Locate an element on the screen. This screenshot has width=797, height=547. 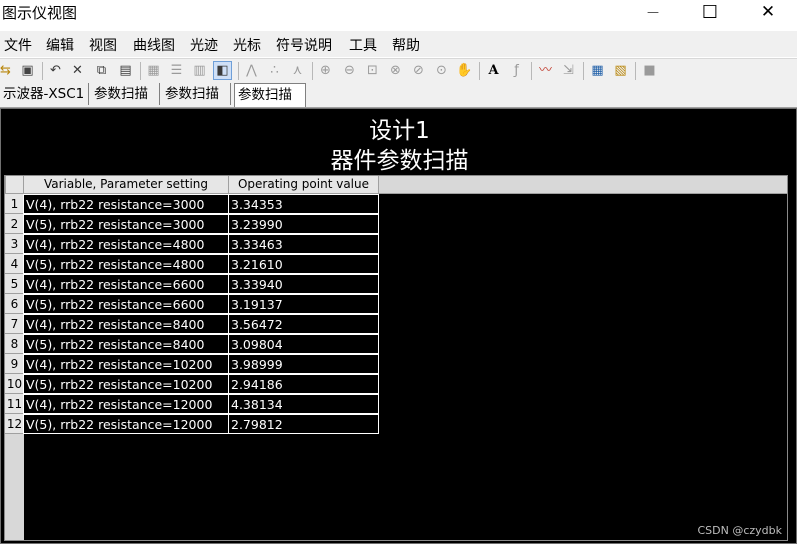
trace-markers-icon: ⋏ is located at coordinates (297, 70).